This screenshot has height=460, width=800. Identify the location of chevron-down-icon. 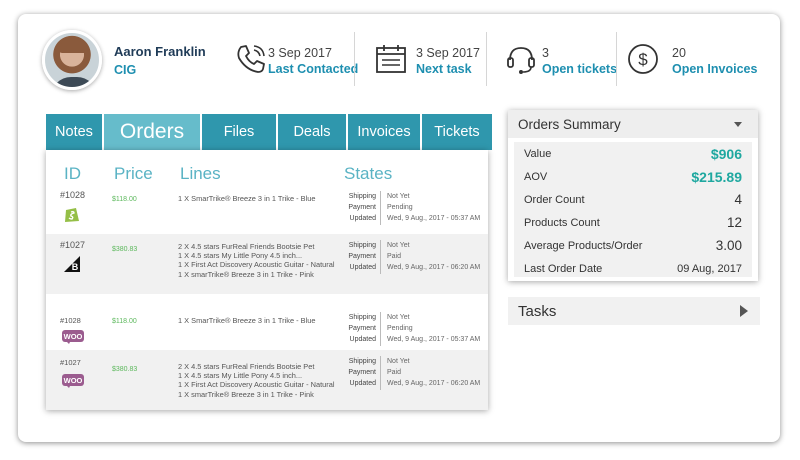
(738, 124).